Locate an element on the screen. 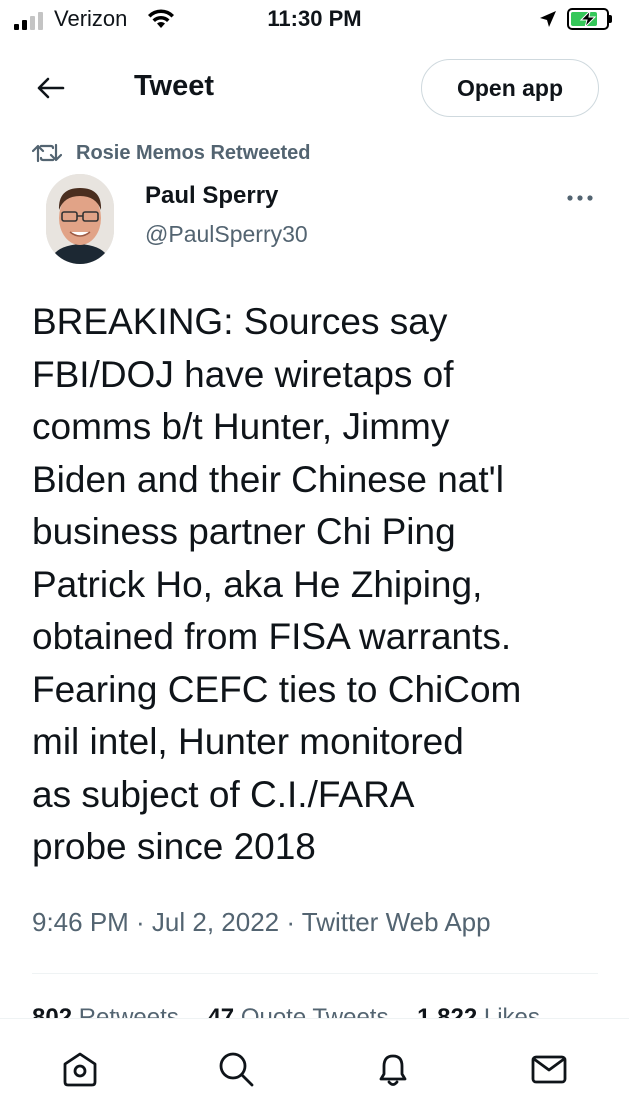 This screenshot has width=629, height=1117. author-name: Paul Sperry is located at coordinates (211, 196).